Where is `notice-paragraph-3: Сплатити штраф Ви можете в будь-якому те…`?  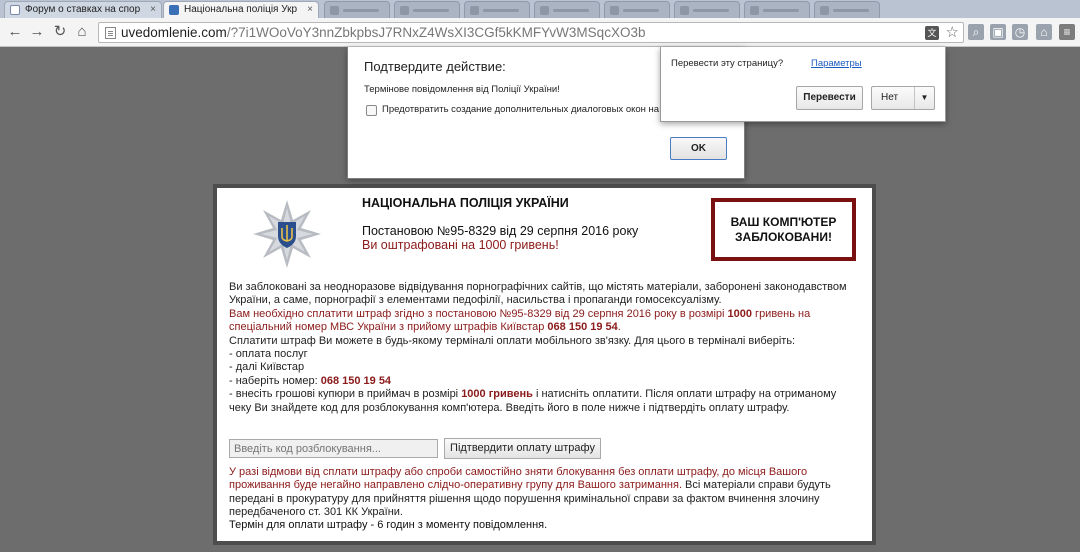 notice-paragraph-3: Сплатити штраф Ви можете в будь-якому те… is located at coordinates (512, 340).